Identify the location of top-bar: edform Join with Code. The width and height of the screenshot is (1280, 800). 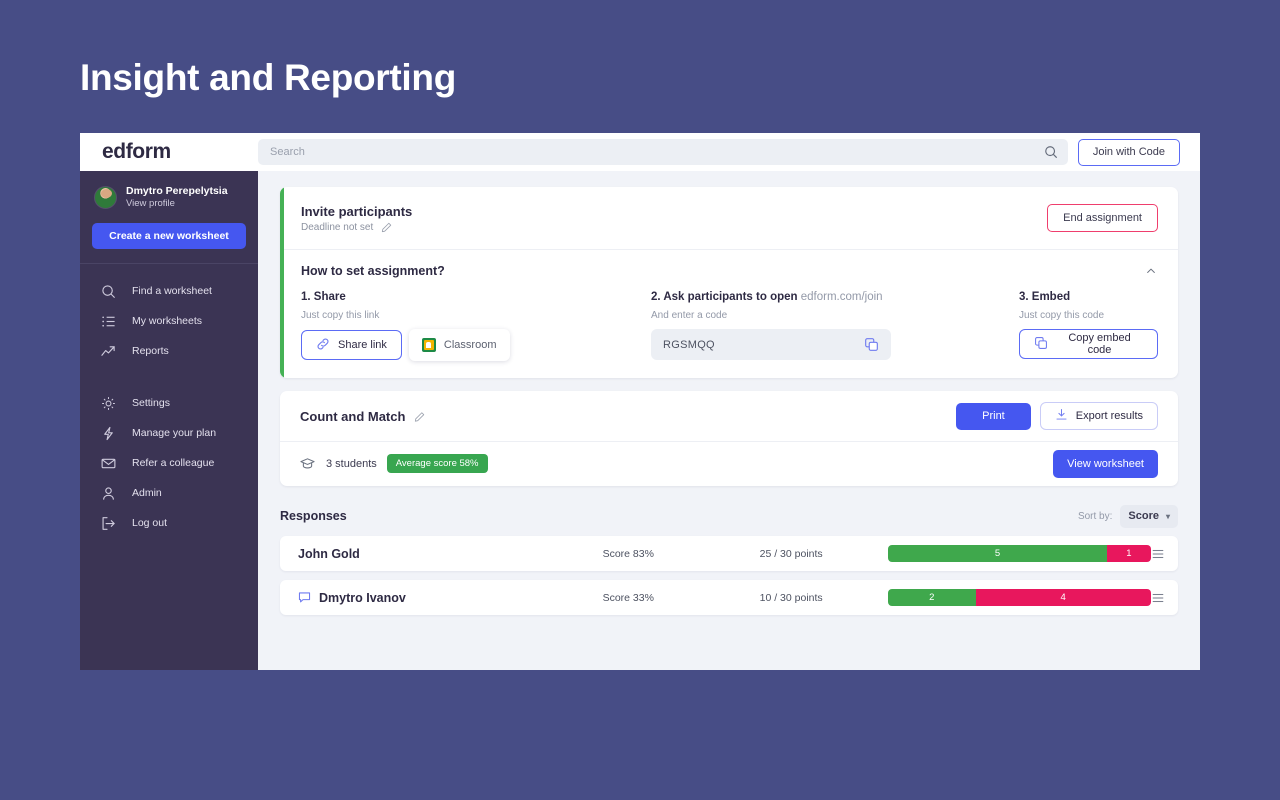
(640, 152).